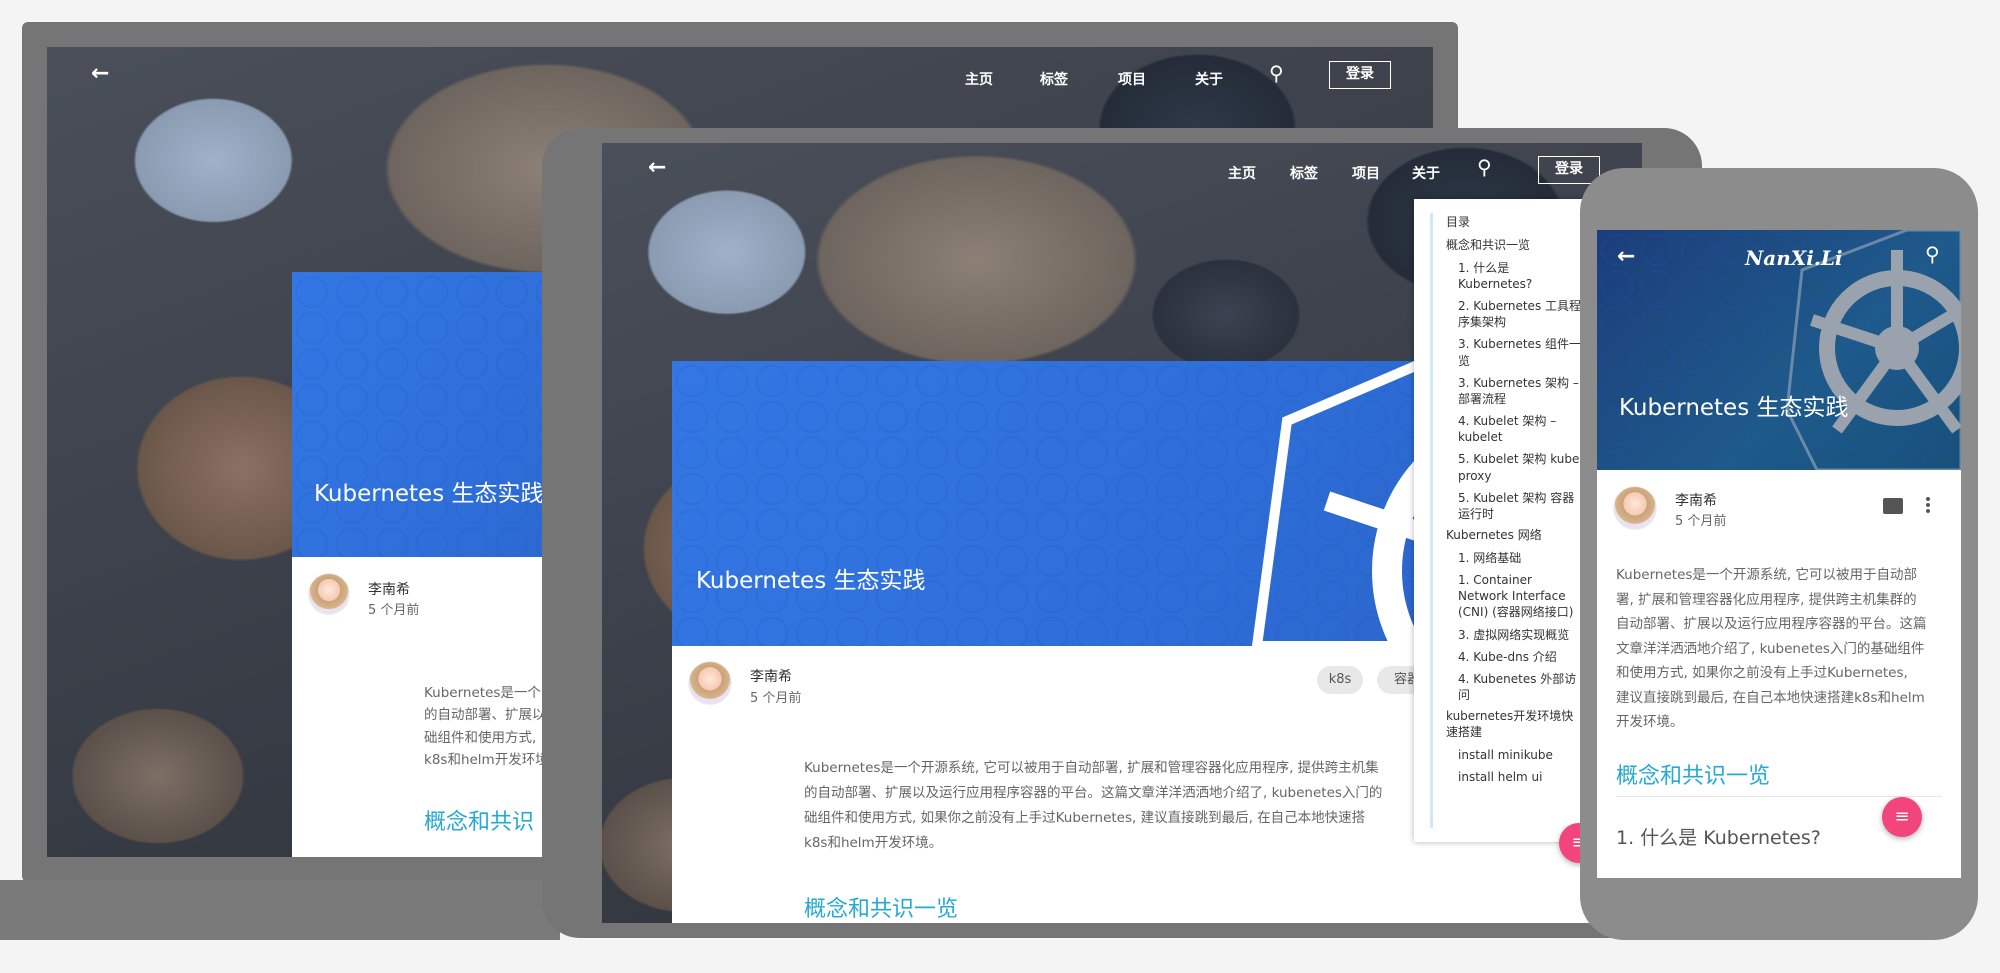 This screenshot has height=973, width=2000. I want to click on toc-item: 5. Kubelet 架构 容器运行时, so click(1521, 506).